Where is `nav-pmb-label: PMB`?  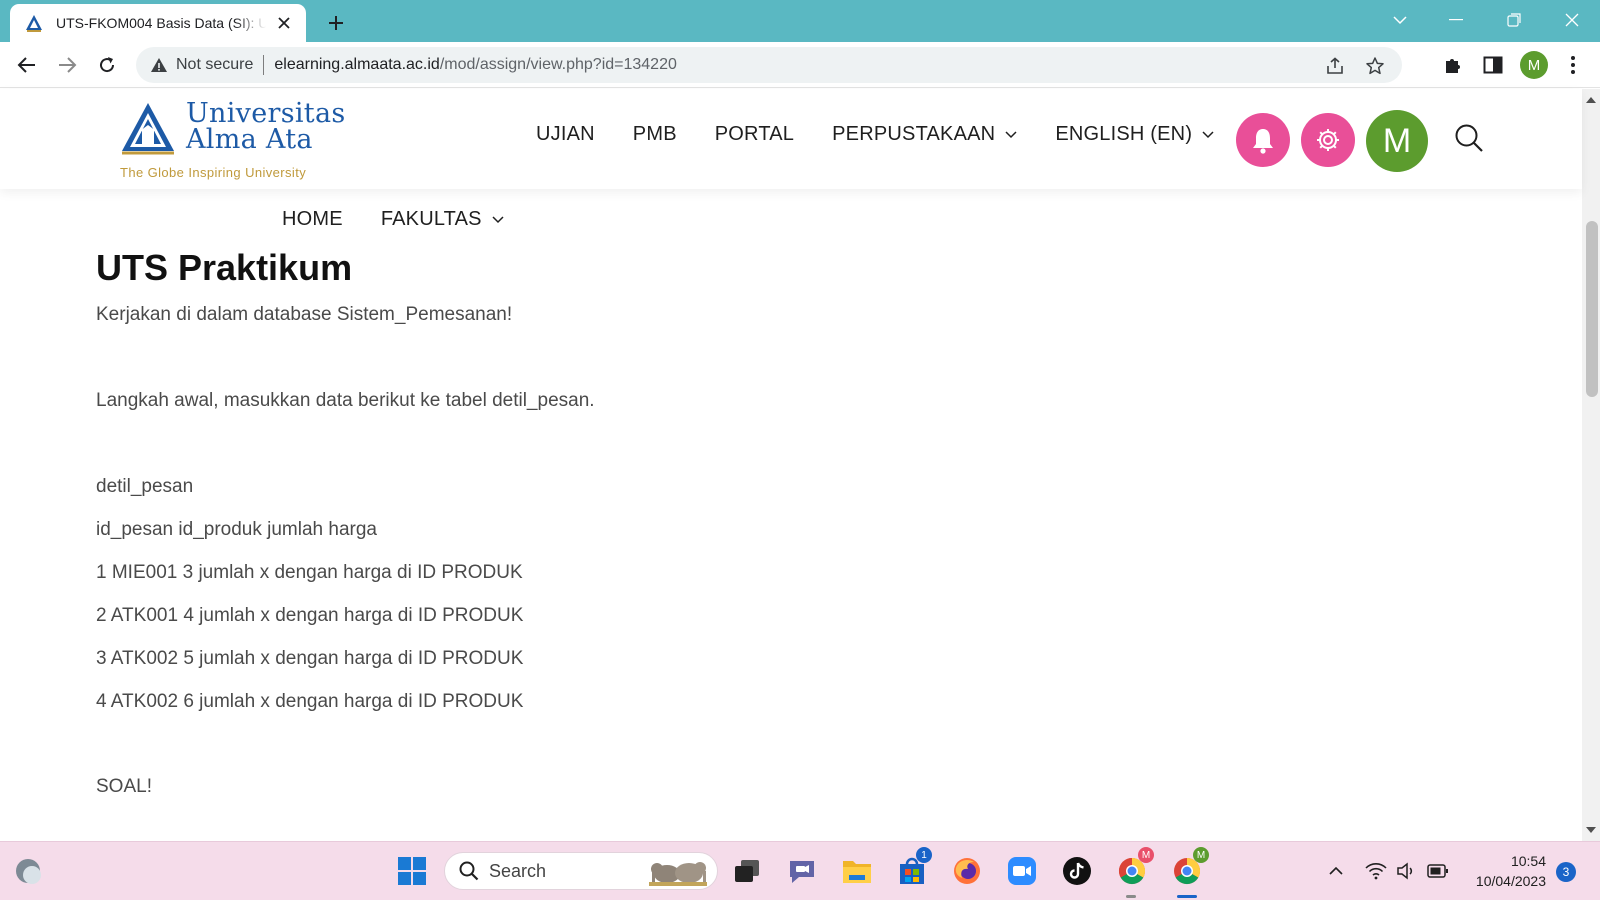 nav-pmb-label: PMB is located at coordinates (654, 134).